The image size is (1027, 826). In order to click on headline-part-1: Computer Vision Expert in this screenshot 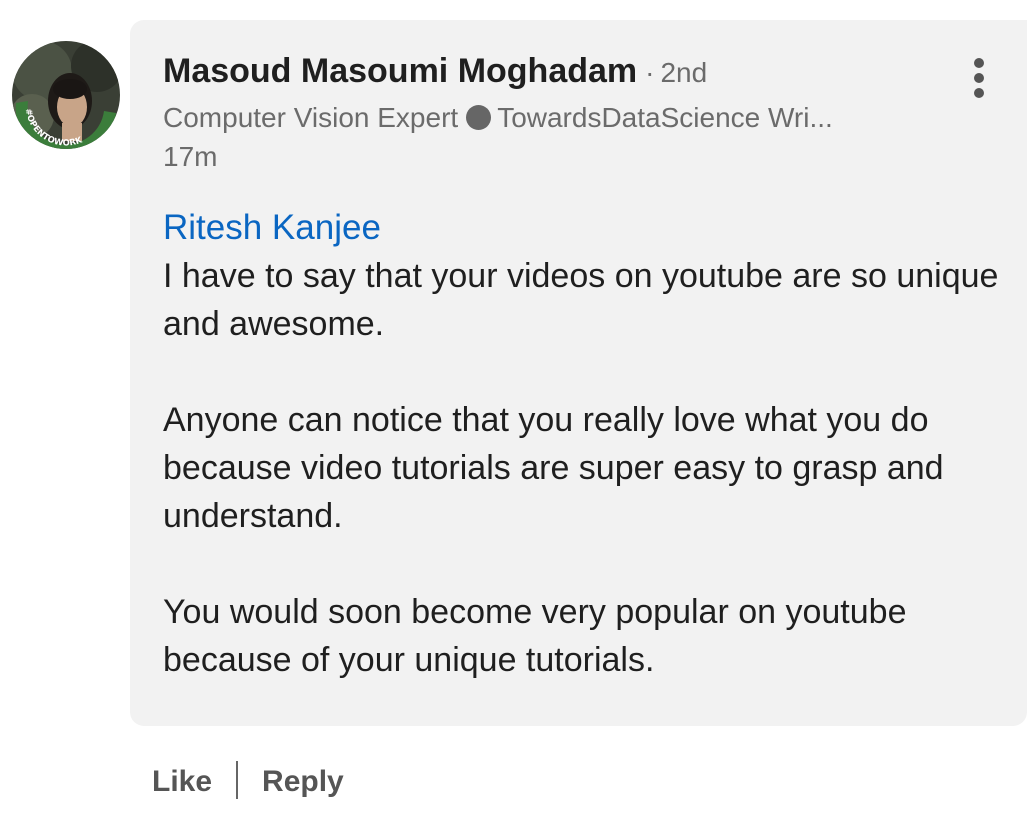, I will do `click(311, 117)`.